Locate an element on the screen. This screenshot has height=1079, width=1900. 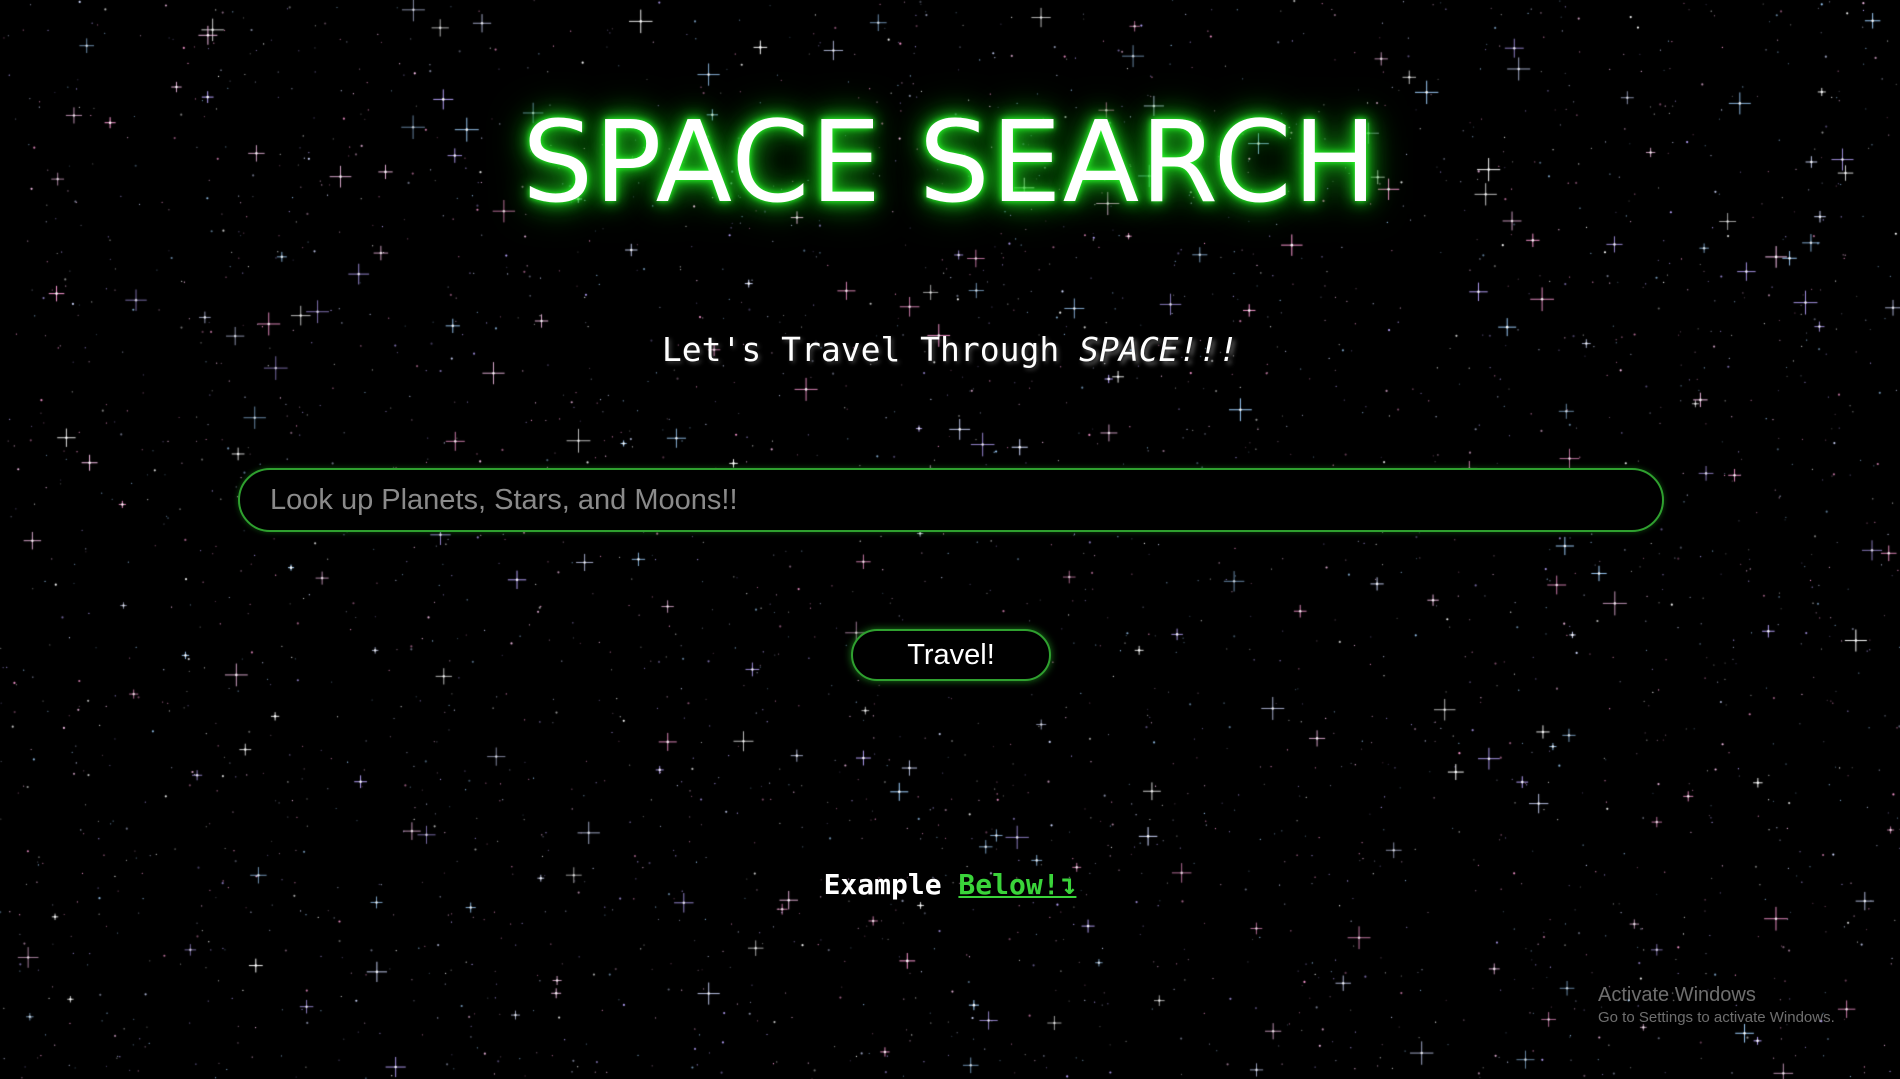
travel-button: Travel! is located at coordinates (951, 655).